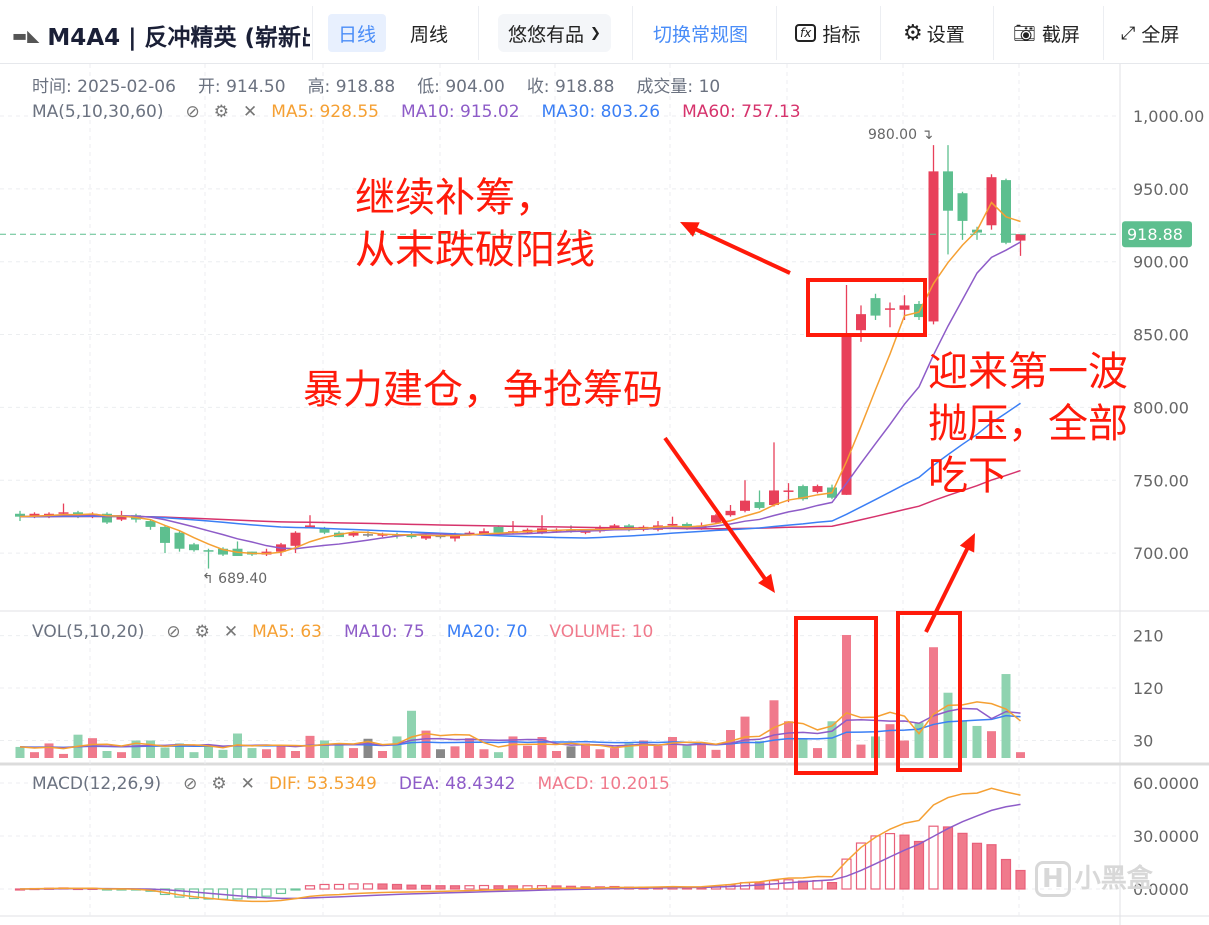  I want to click on last-price-label: 918.88, so click(1155, 234).